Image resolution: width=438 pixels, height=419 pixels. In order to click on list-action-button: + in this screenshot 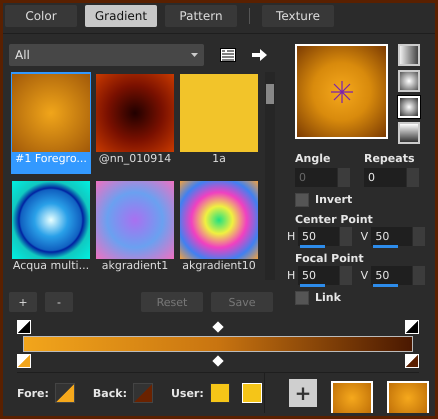, I will do `click(23, 302)`.